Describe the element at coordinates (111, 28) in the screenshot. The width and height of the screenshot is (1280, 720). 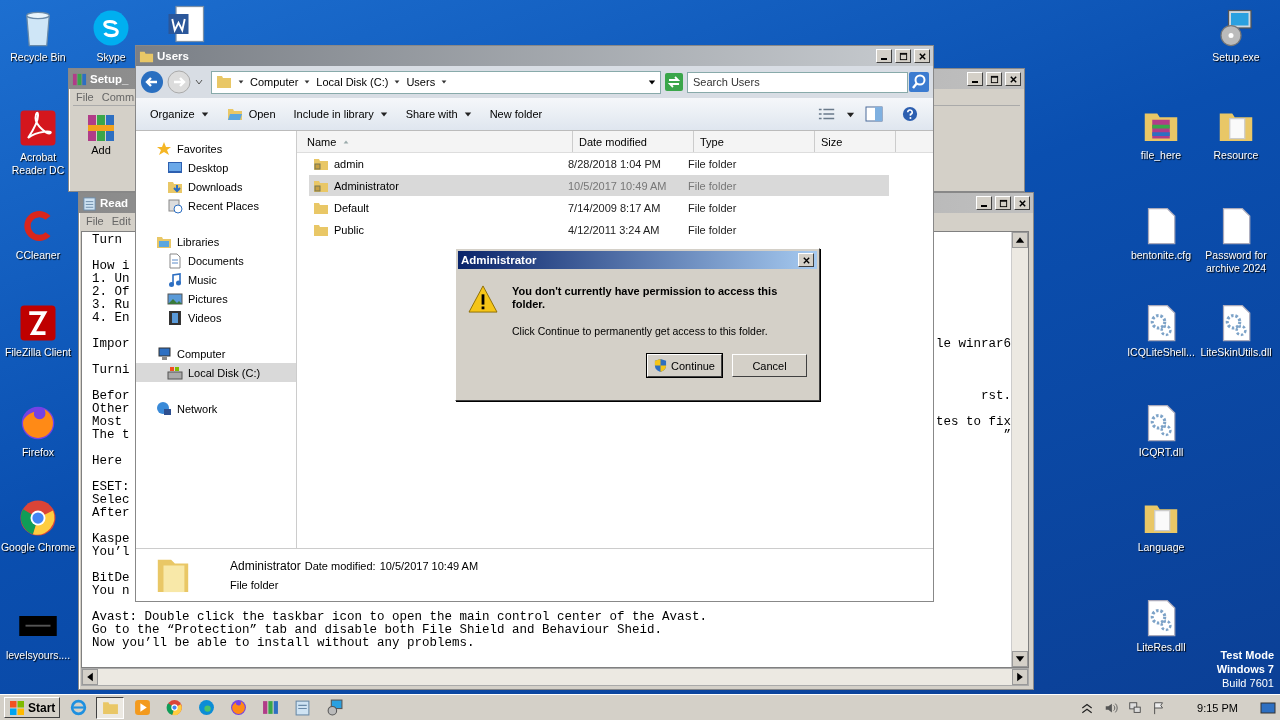
I see `skype-icon` at that location.